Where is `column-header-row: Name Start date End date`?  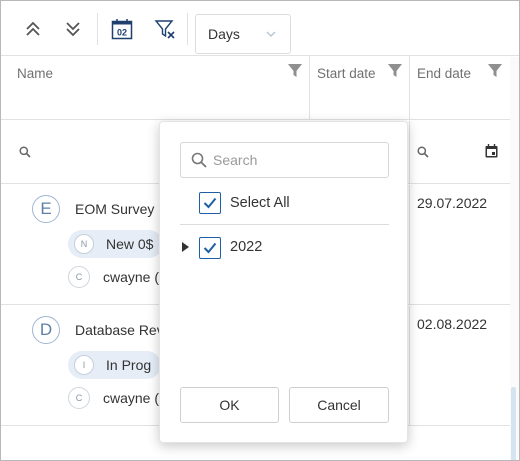 column-header-row: Name Start date End date is located at coordinates (260, 88).